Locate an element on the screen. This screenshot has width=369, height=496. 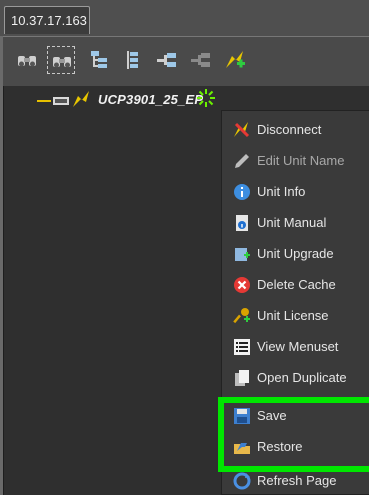
menu-item-unit-upgrade: Unit Upgrade is located at coordinates (295, 253).